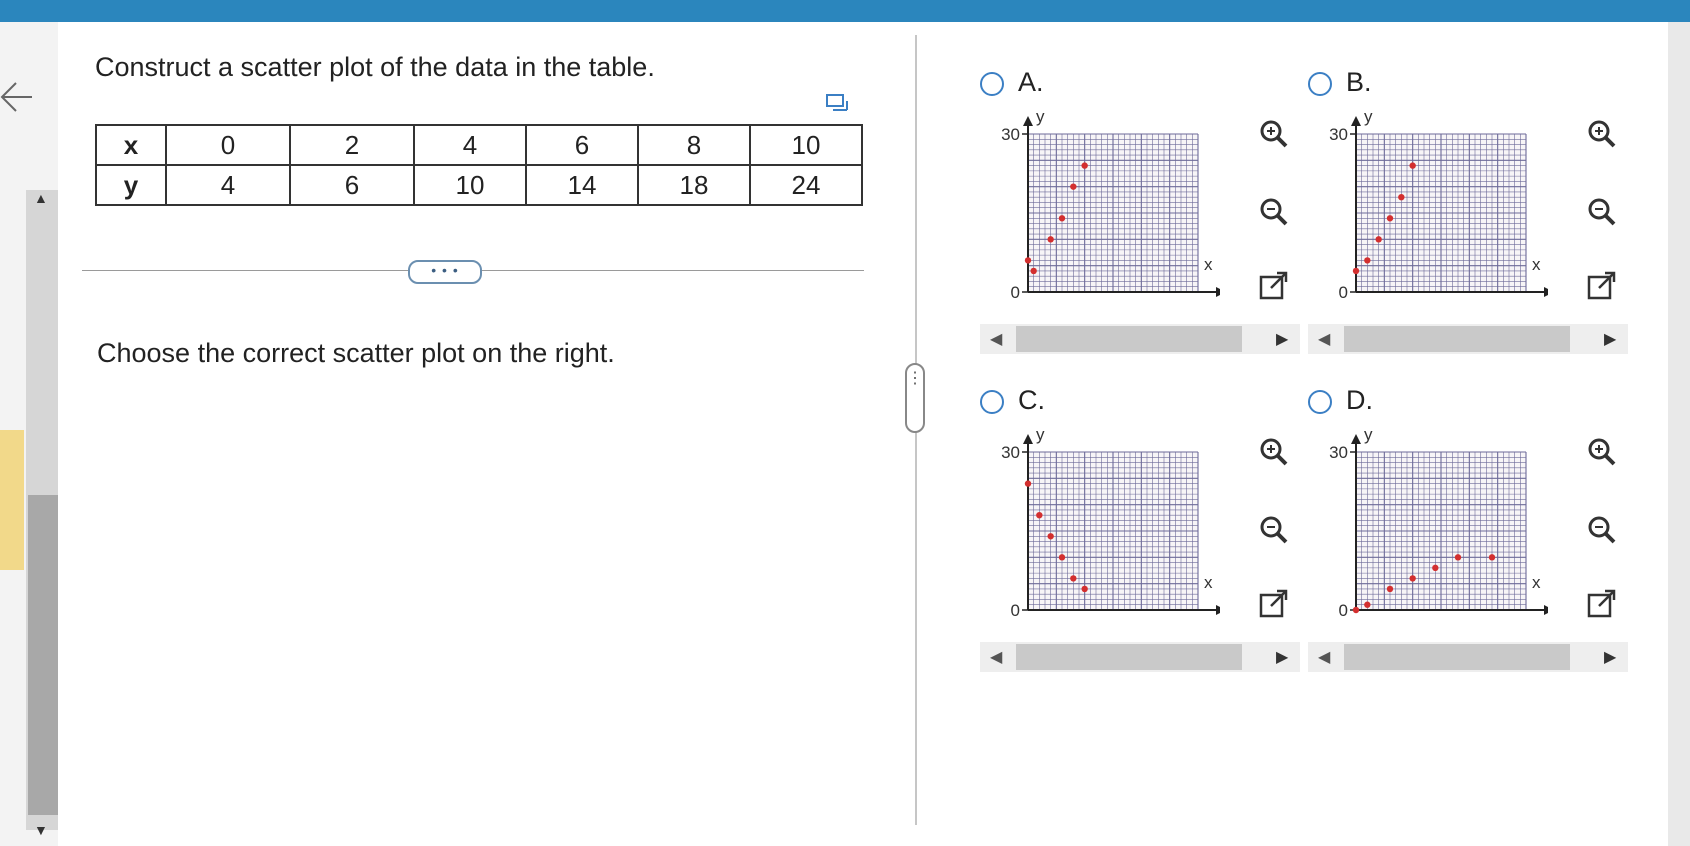  Describe the element at coordinates (1031, 400) in the screenshot. I see `option-c-label: C.` at that location.